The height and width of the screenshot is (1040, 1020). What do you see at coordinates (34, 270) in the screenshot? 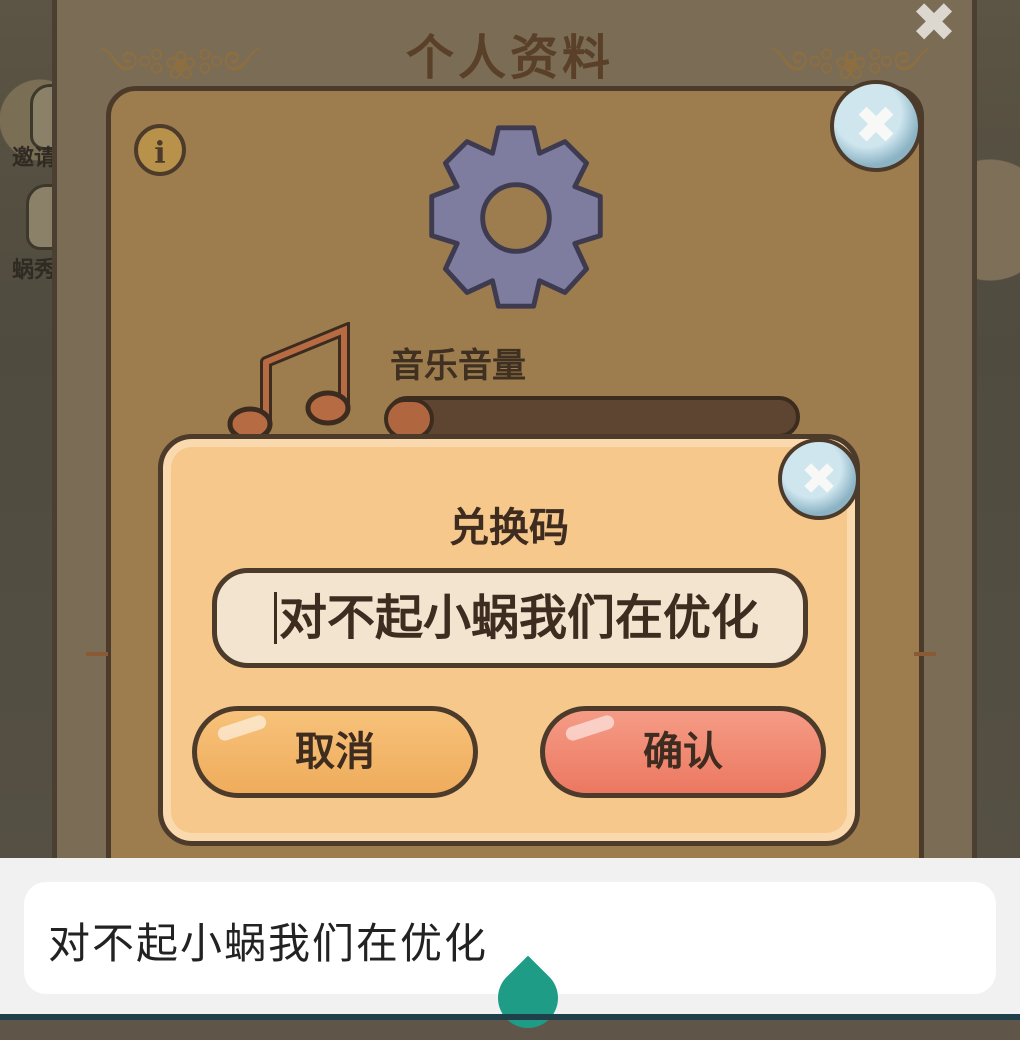
I see `side-label-show: 蜗秀` at bounding box center [34, 270].